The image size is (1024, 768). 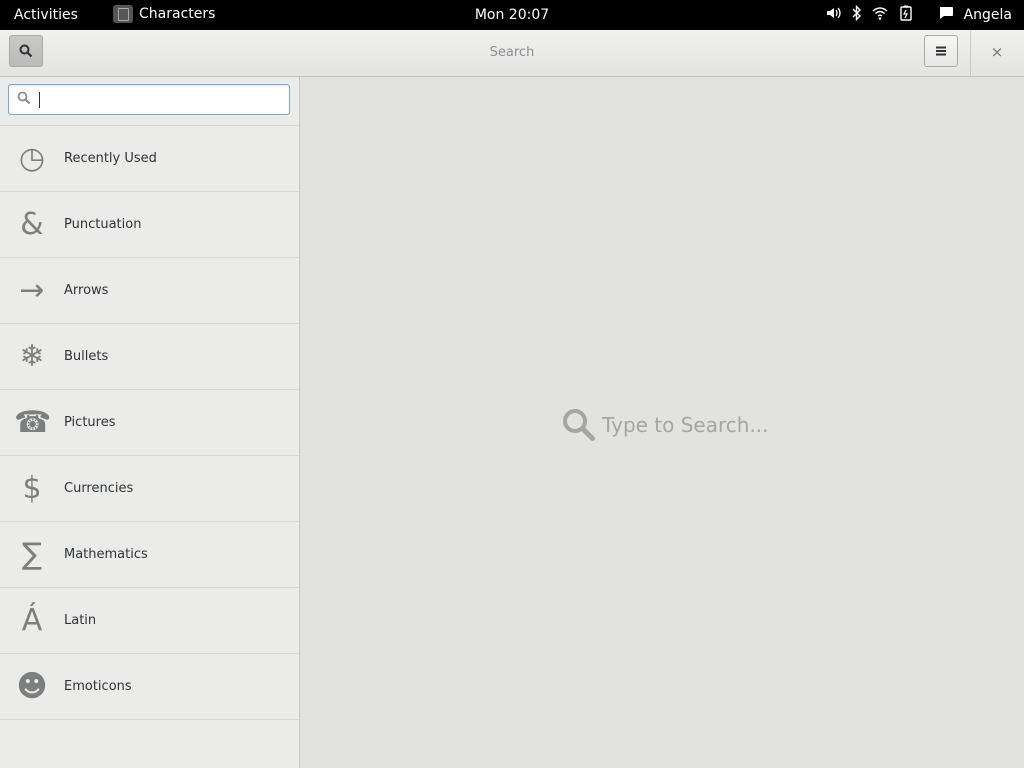 What do you see at coordinates (162, 100) in the screenshot?
I see `search-input` at bounding box center [162, 100].